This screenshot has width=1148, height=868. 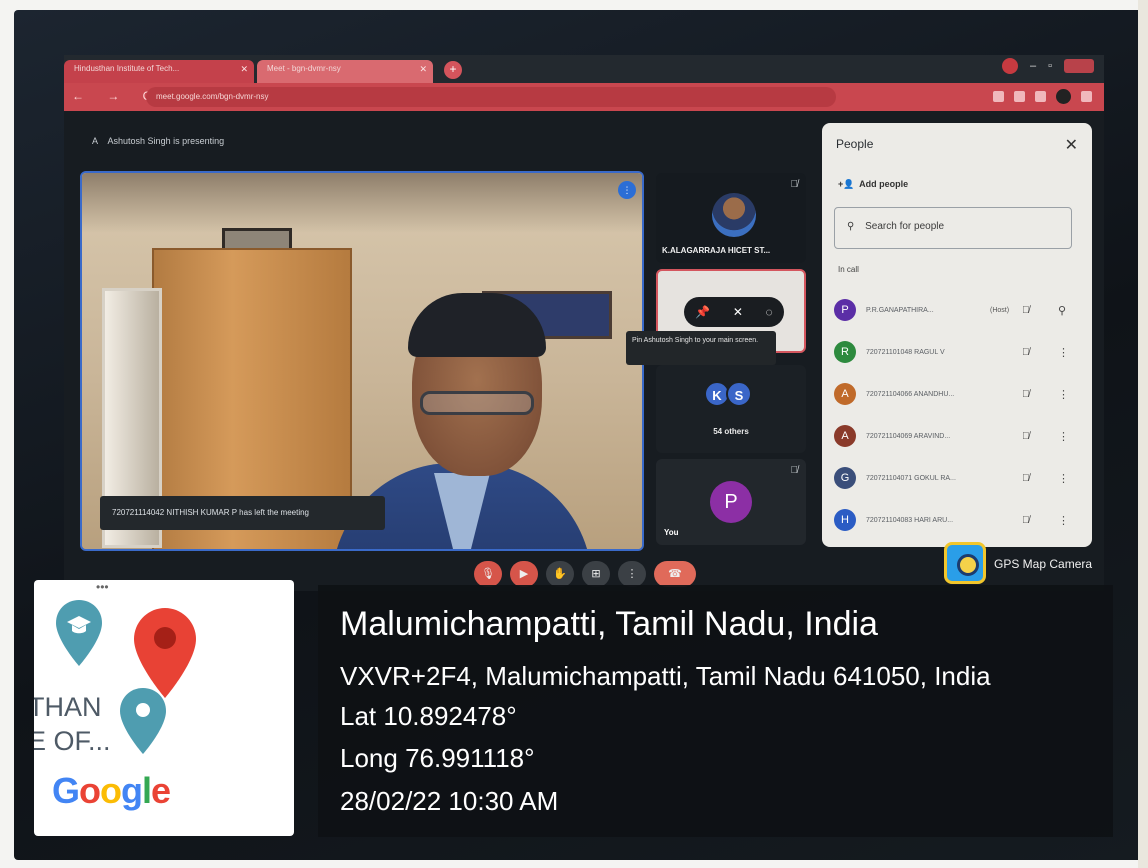 What do you see at coordinates (1019, 96) in the screenshot?
I see `extension-icon` at bounding box center [1019, 96].